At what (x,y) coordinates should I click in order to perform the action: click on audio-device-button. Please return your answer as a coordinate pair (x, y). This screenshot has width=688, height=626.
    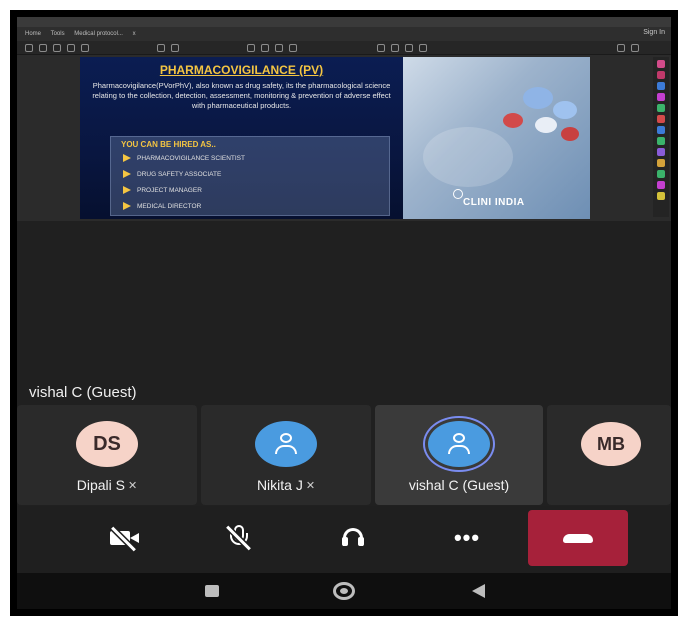
    Looking at the image, I should click on (353, 538).